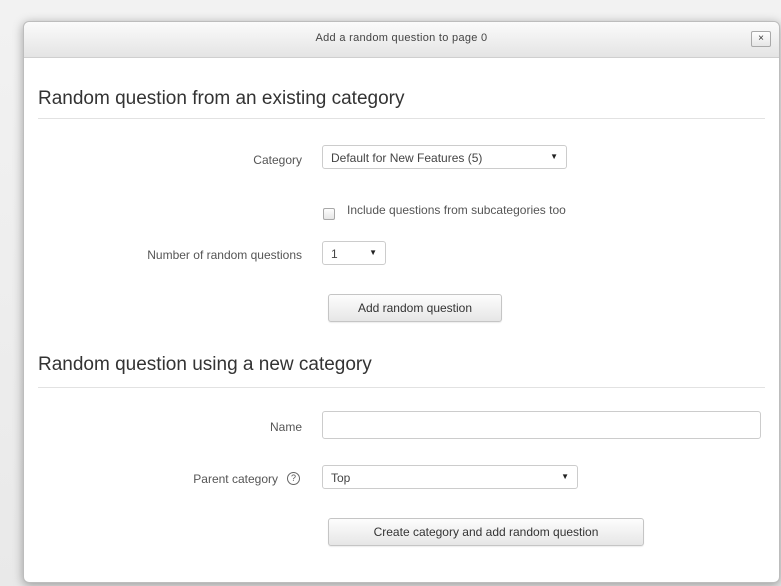  Describe the element at coordinates (407, 158) in the screenshot. I see `category-select-value: Default for New Features (5)` at that location.